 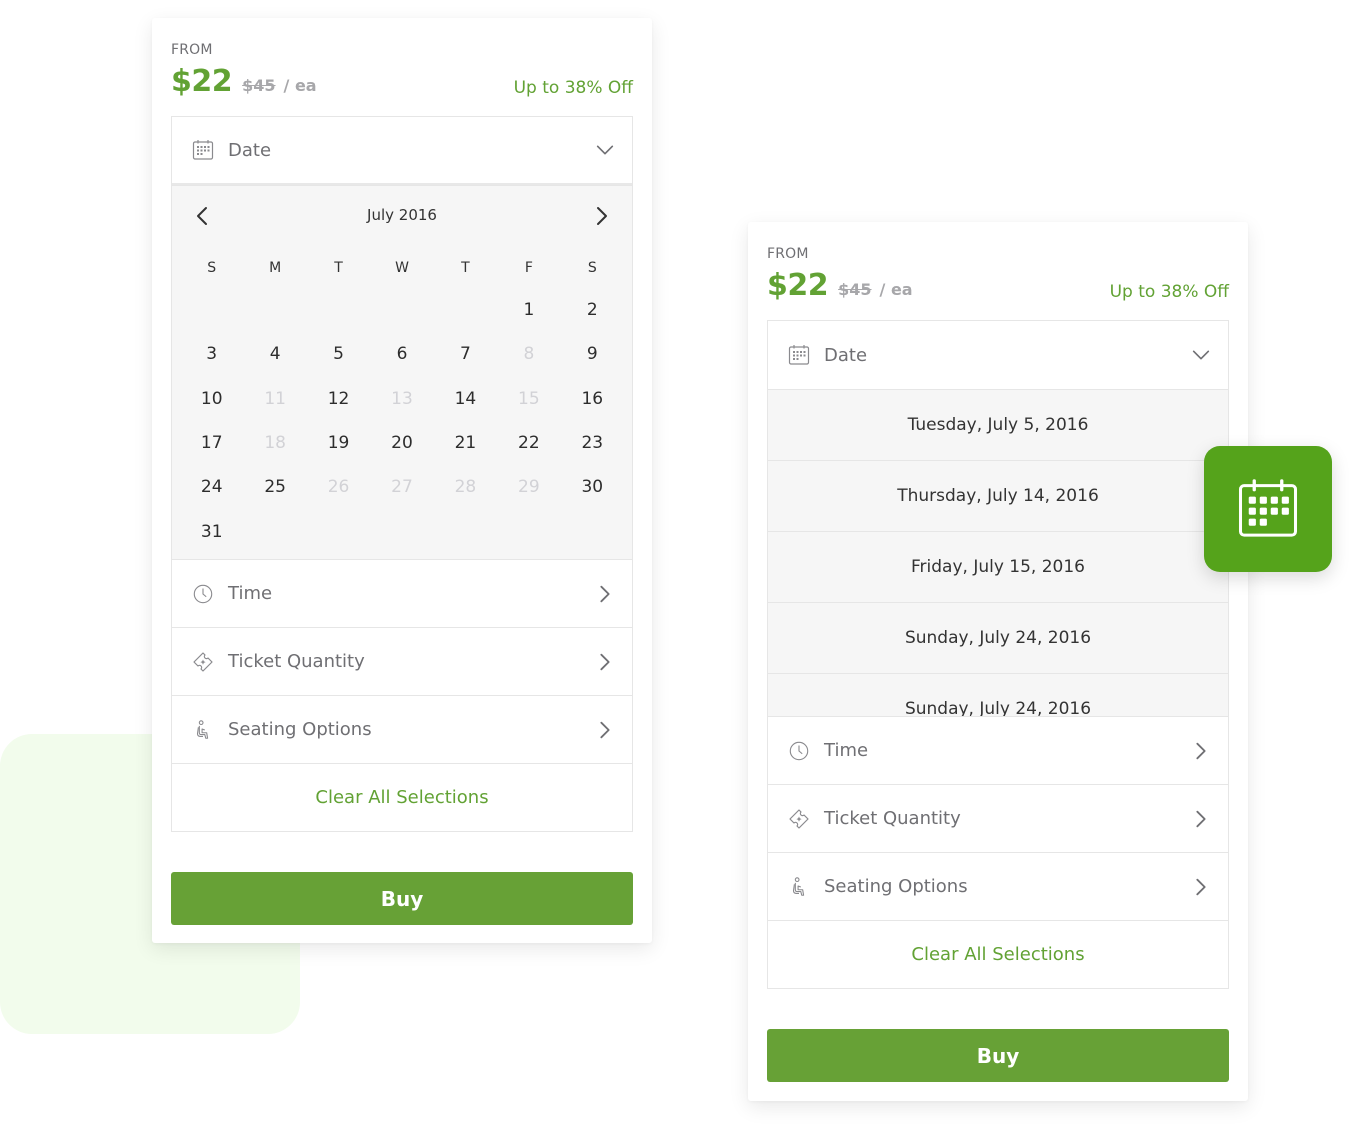 What do you see at coordinates (192, 50) in the screenshot?
I see `from-label: FROM` at bounding box center [192, 50].